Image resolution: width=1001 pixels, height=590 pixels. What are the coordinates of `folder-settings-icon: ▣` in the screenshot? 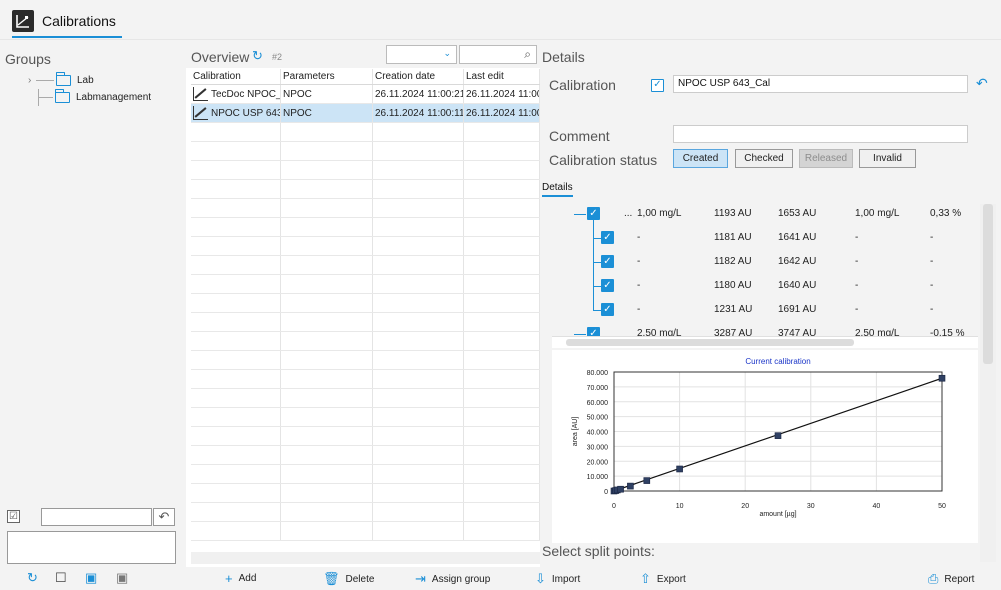 It's located at (122, 578).